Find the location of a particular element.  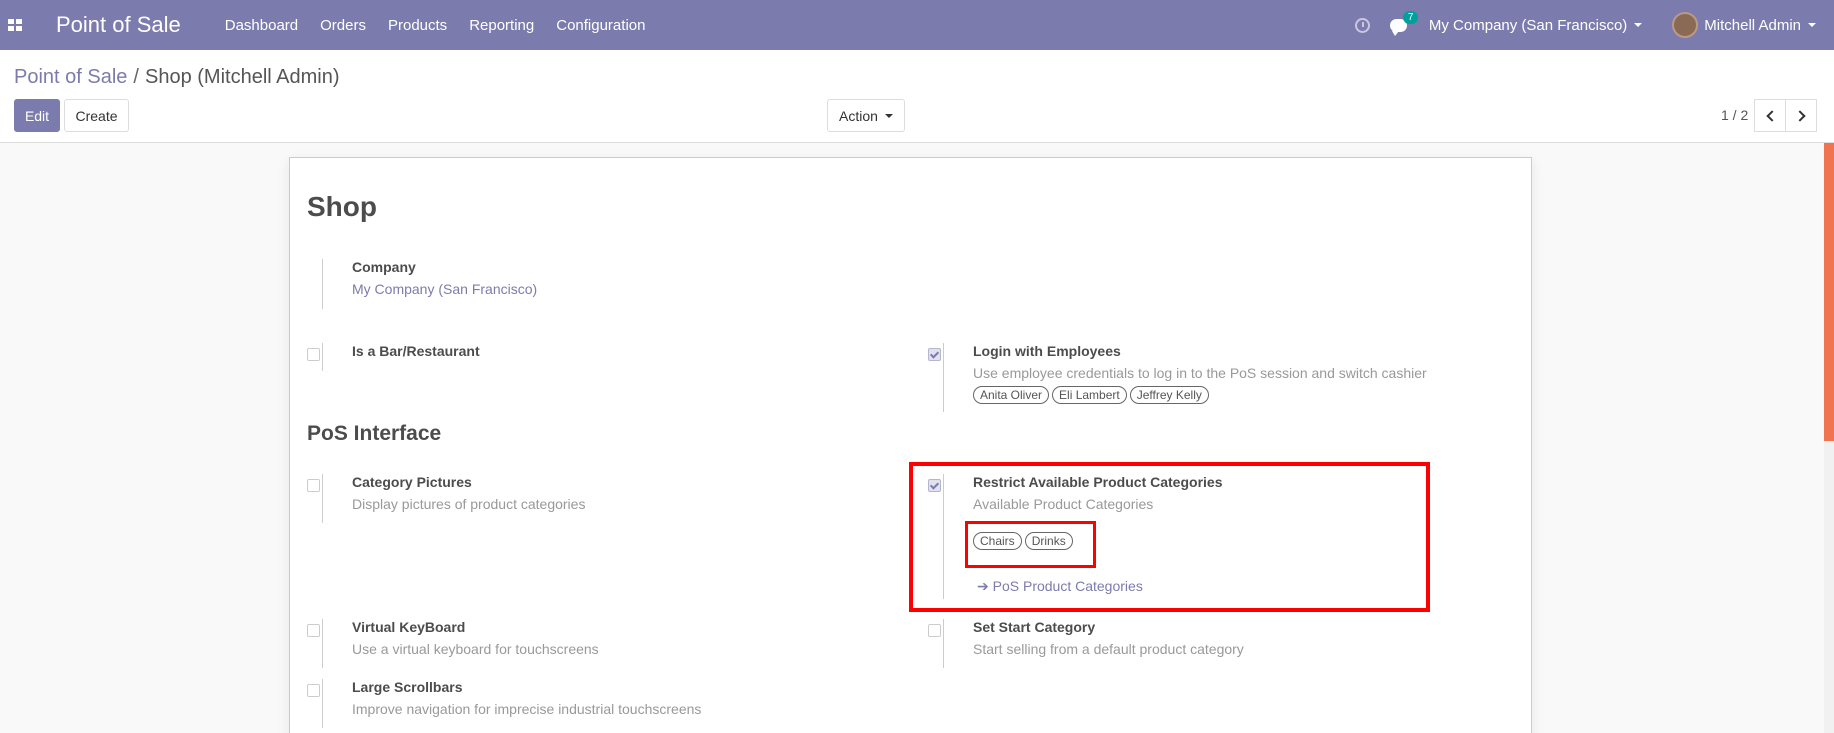

menu-reporting: Reporting is located at coordinates (501, 25).